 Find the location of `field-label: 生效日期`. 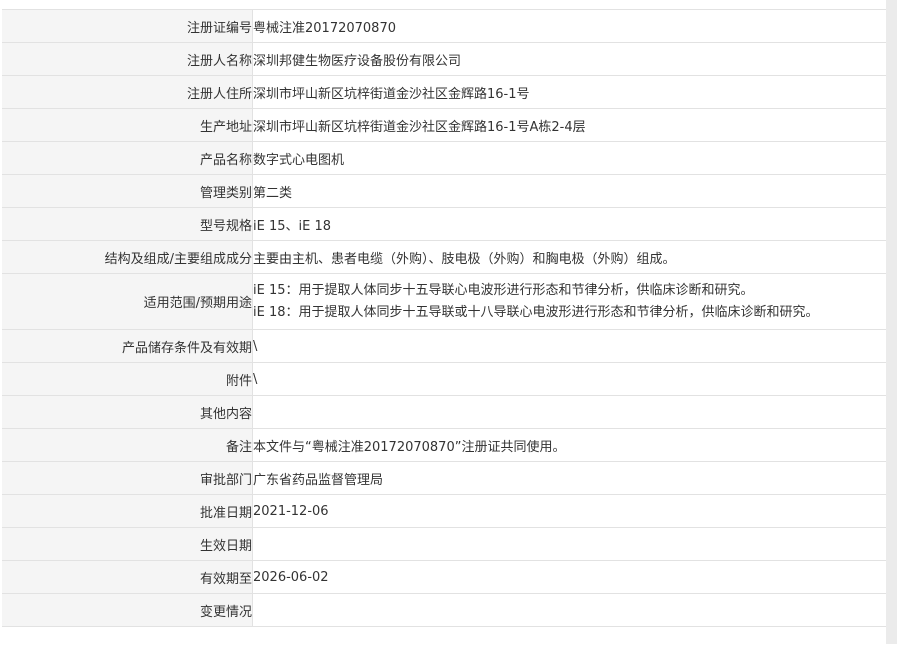

field-label: 生效日期 is located at coordinates (127, 544).